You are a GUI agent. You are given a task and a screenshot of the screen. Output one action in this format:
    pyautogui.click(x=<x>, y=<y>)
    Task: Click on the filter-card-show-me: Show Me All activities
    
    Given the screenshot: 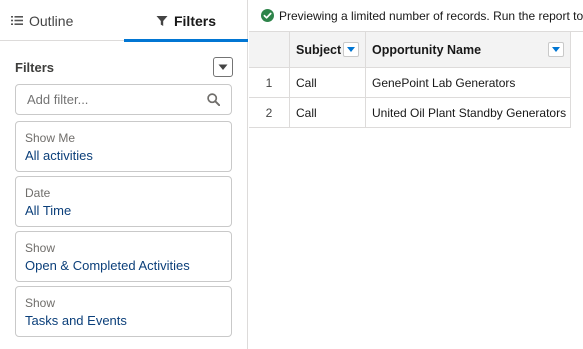 What is the action you would take?
    pyautogui.click(x=123, y=146)
    